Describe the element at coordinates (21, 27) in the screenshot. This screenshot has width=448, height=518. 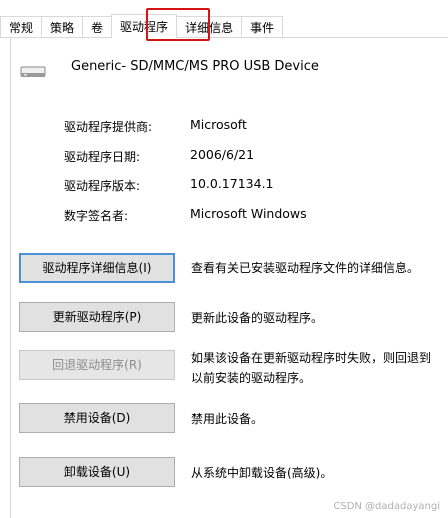
I see `tab-general: 常规` at that location.